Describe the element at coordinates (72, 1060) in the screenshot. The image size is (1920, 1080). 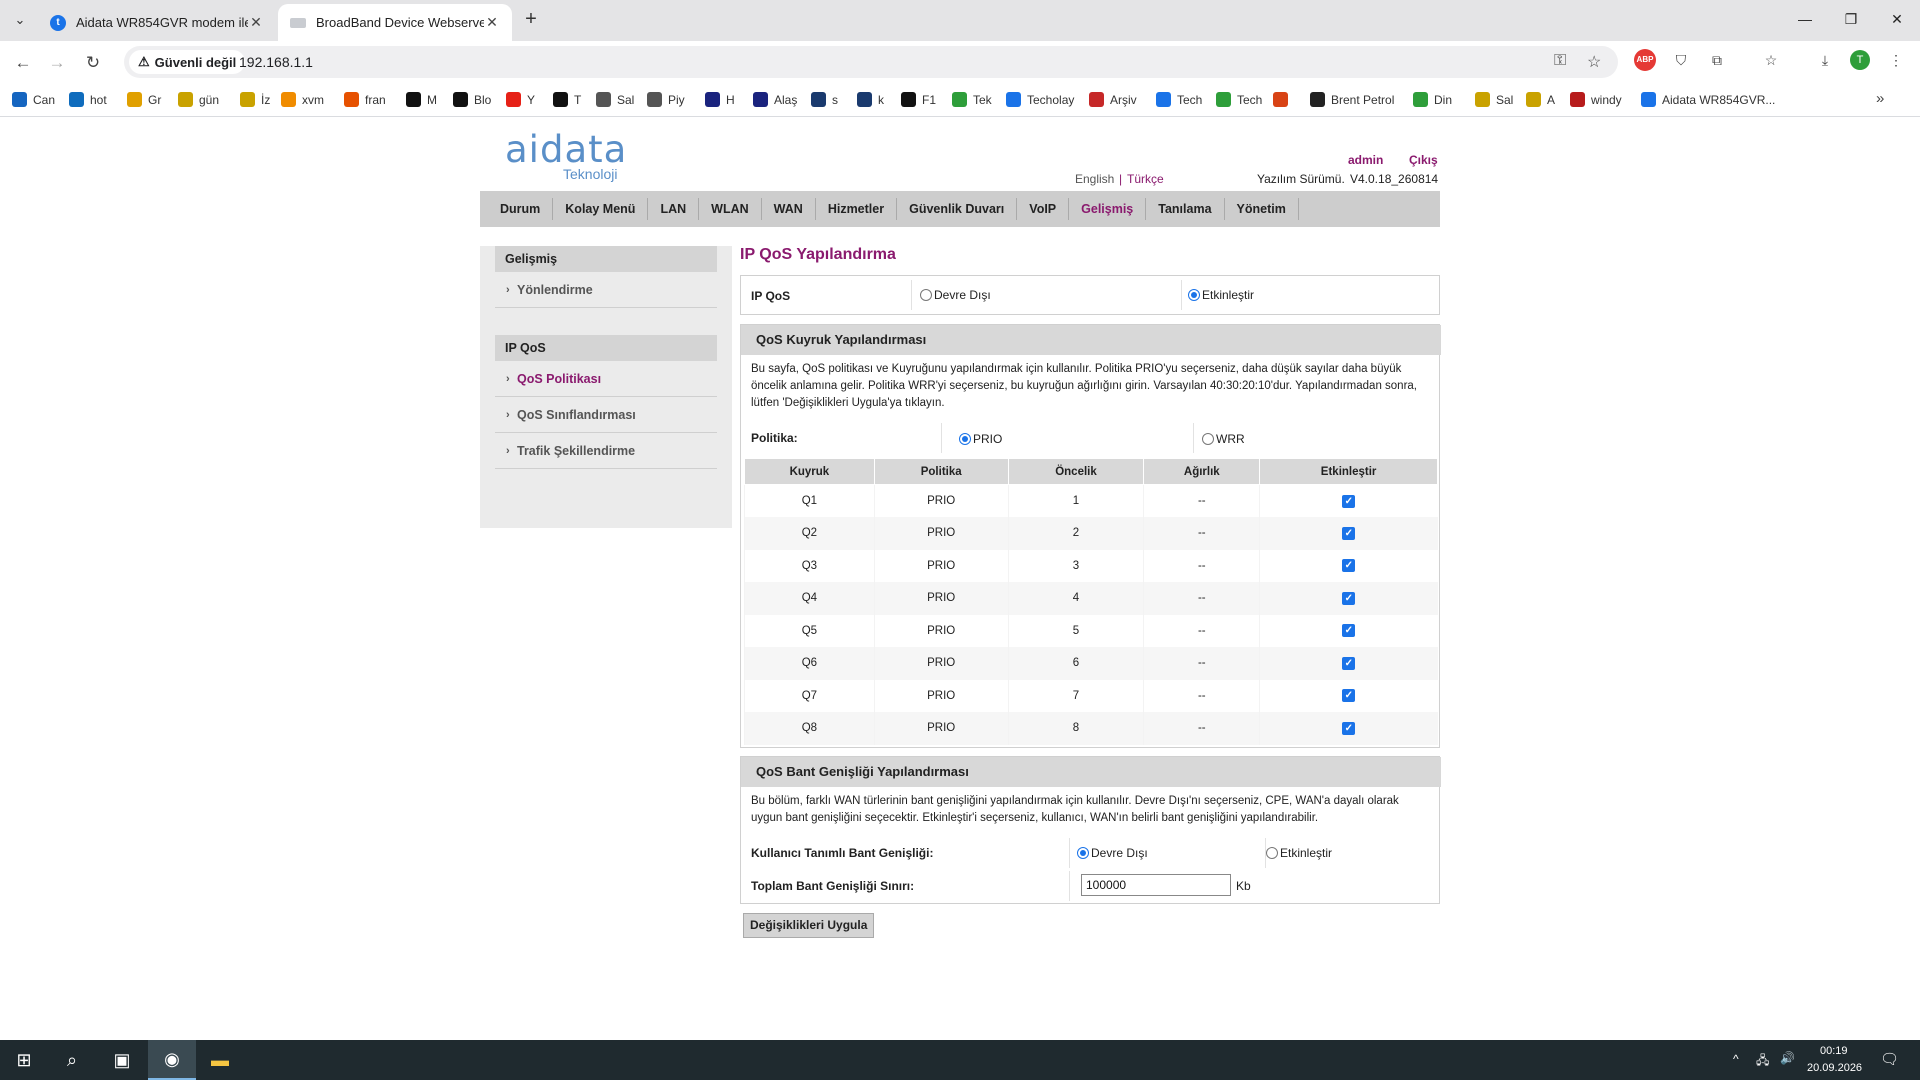
I see `search-icon: ⌕` at that location.